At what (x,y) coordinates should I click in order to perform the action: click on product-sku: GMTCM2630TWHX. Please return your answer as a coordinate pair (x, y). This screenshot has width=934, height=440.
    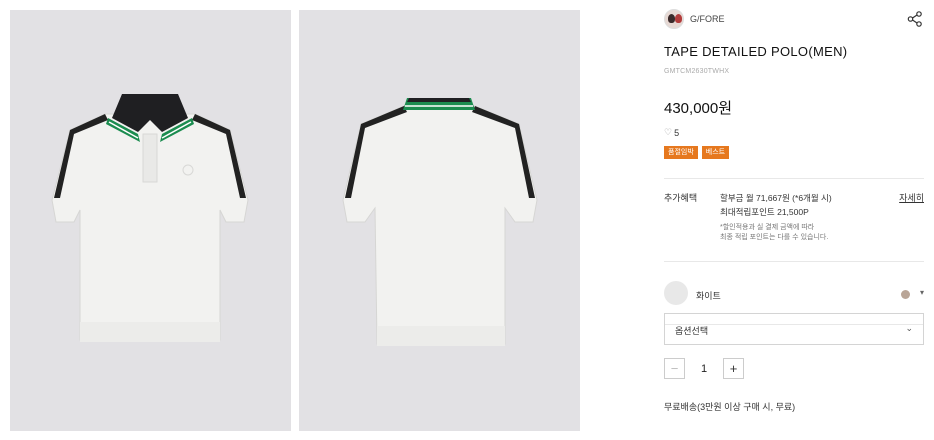
    Looking at the image, I should click on (697, 71).